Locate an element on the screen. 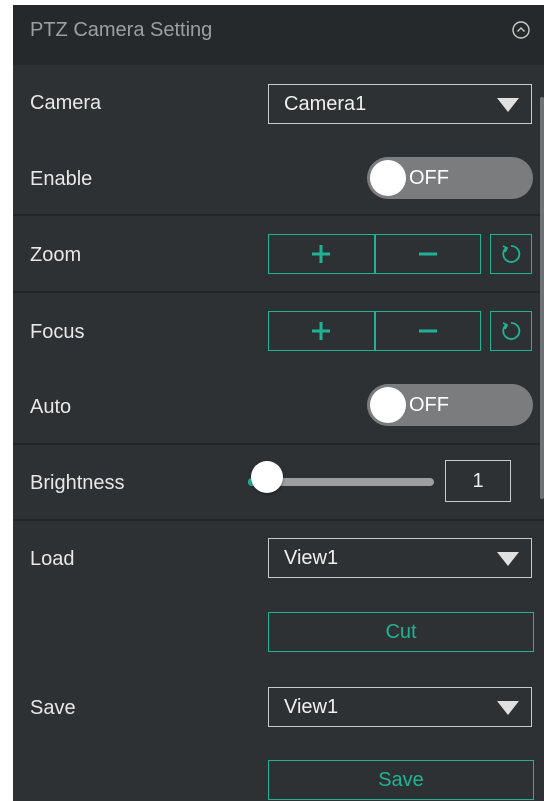 The width and height of the screenshot is (544, 801). load-select-value: View1 is located at coordinates (311, 558).